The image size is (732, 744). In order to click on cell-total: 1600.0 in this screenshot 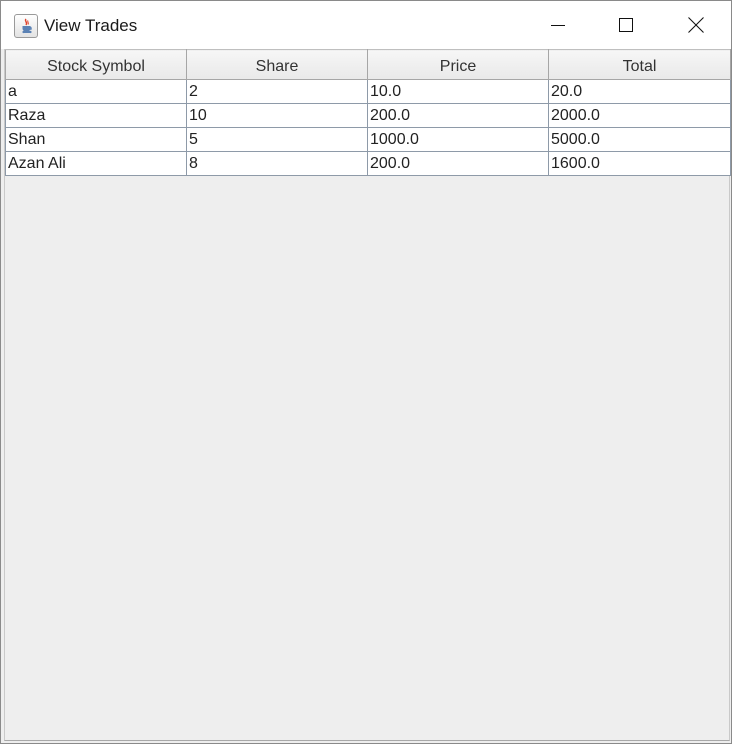, I will do `click(639, 163)`.